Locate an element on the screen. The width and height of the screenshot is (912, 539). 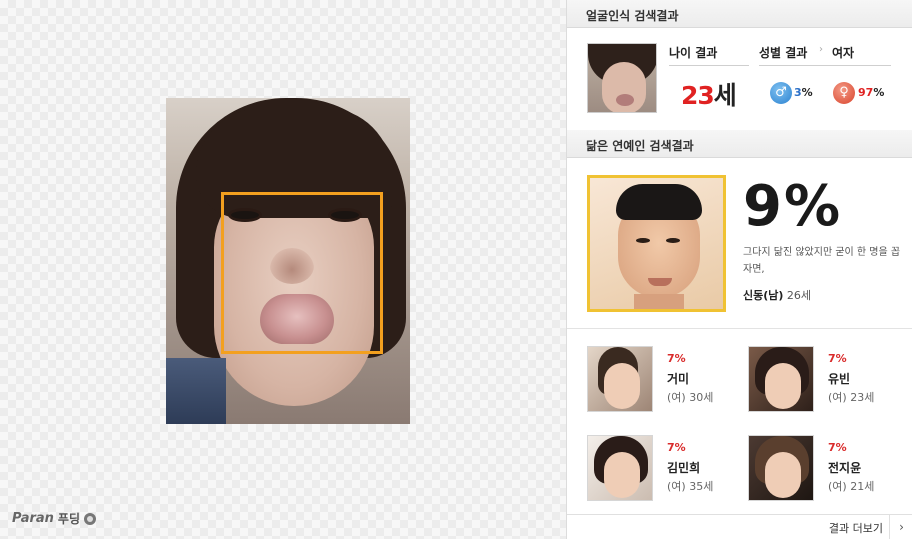
pudding-icon is located at coordinates (90, 518).